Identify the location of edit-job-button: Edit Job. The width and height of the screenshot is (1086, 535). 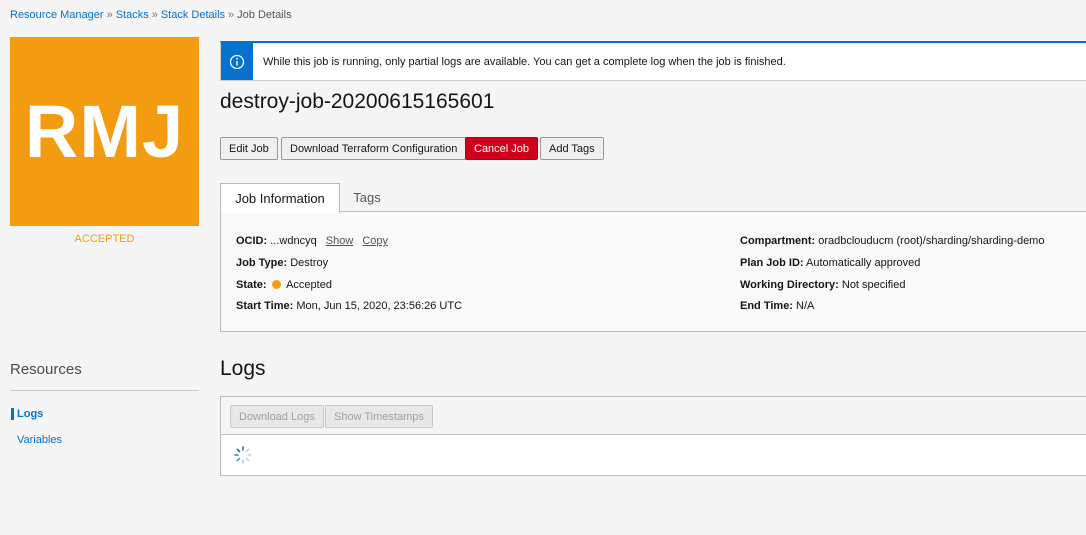
(249, 148).